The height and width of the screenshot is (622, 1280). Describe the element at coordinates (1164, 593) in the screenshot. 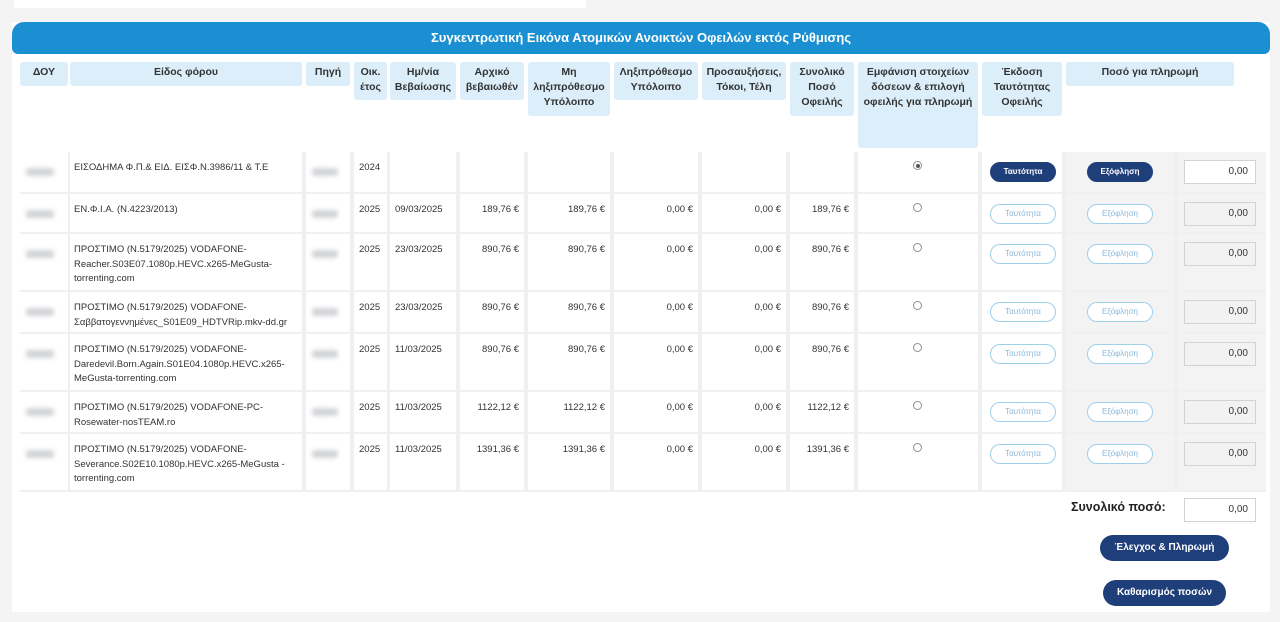

I see `clear-amounts-button: Καθαρισμός ποσών` at that location.